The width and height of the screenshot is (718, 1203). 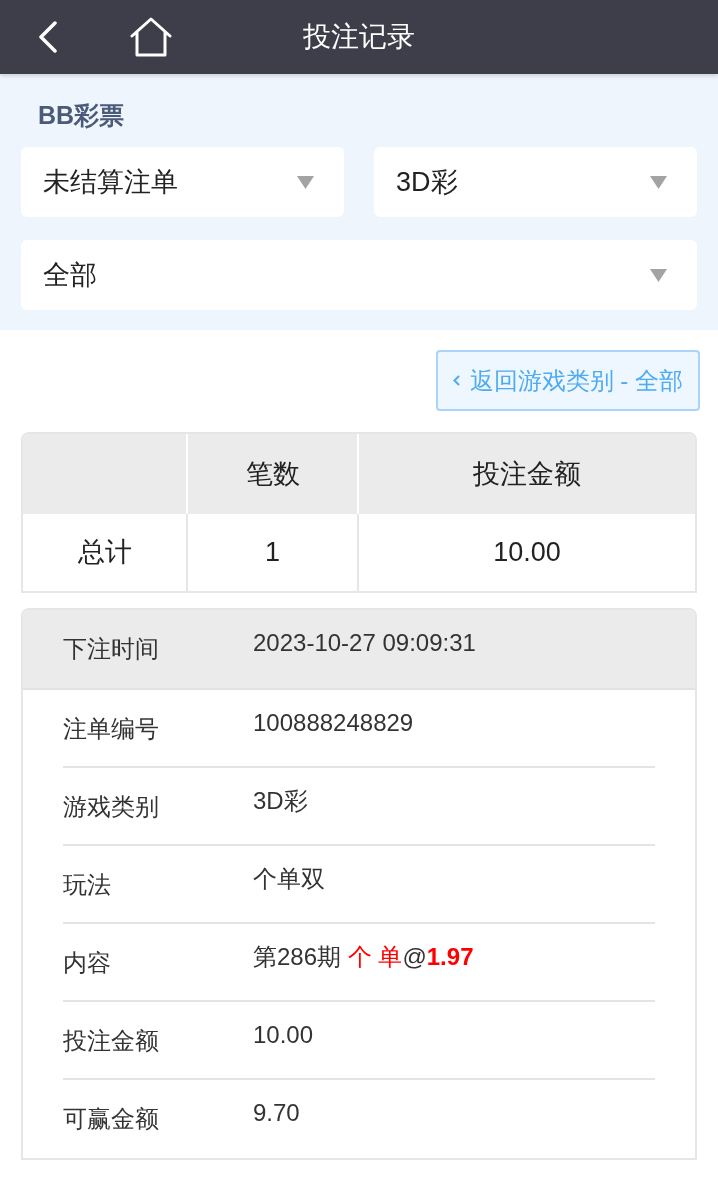 I want to click on detail-label: 投注金额, so click(x=111, y=1041).